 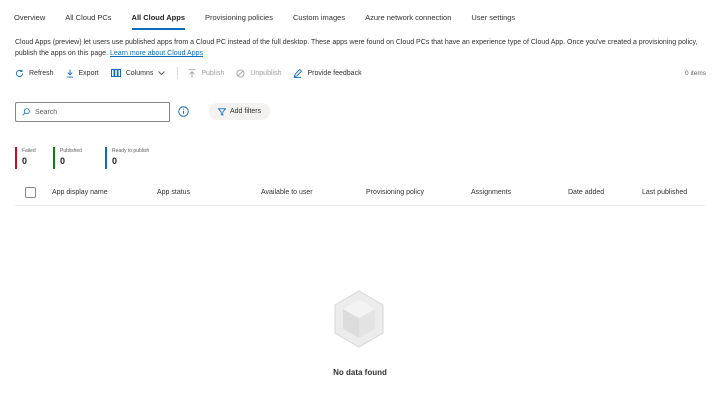 What do you see at coordinates (127, 158) in the screenshot?
I see `status-card-ready-to-publish: Ready to publish 0` at bounding box center [127, 158].